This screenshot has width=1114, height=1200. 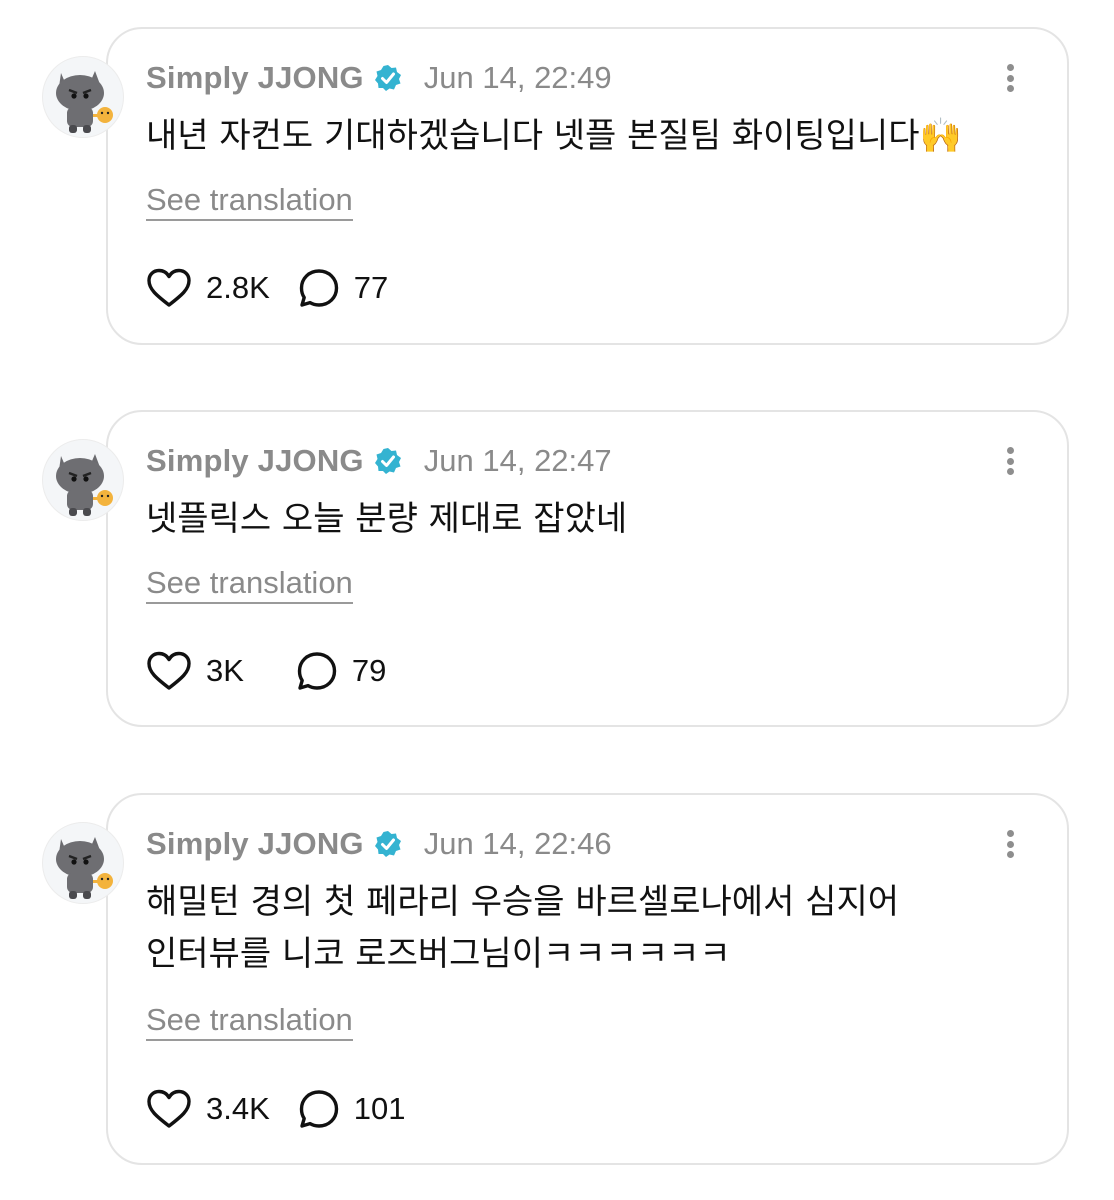 What do you see at coordinates (238, 287) in the screenshot?
I see `like-count: 2.8K` at bounding box center [238, 287].